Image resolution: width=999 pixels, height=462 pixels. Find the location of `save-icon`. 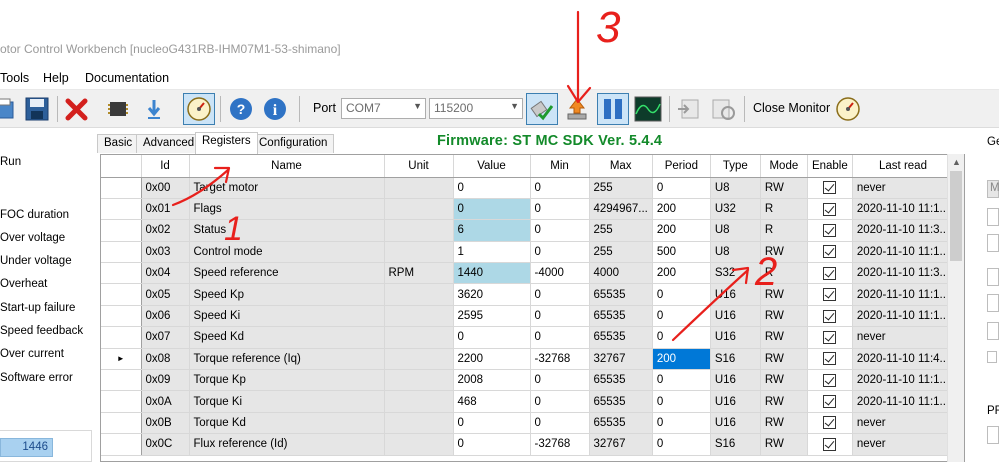

save-icon is located at coordinates (37, 109).